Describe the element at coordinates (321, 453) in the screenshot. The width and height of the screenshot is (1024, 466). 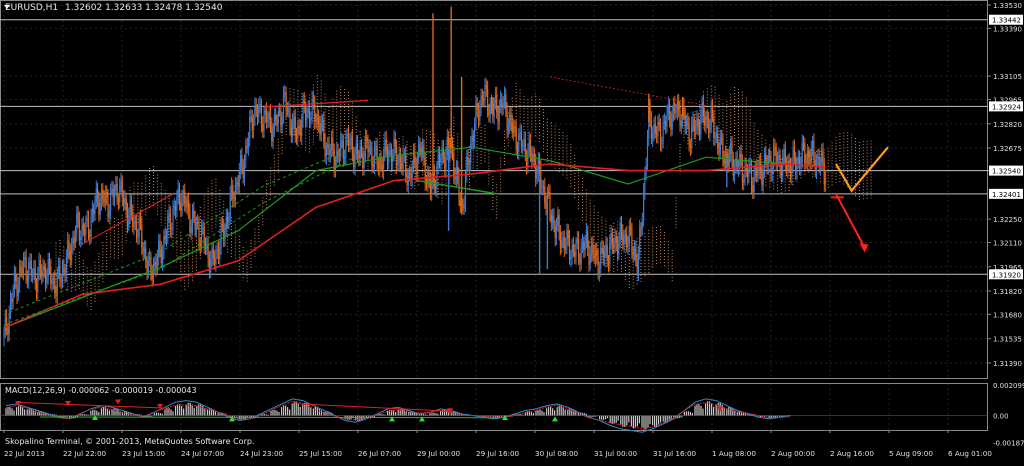
I see `time-tick-label: 25 Jul 15:00` at that location.